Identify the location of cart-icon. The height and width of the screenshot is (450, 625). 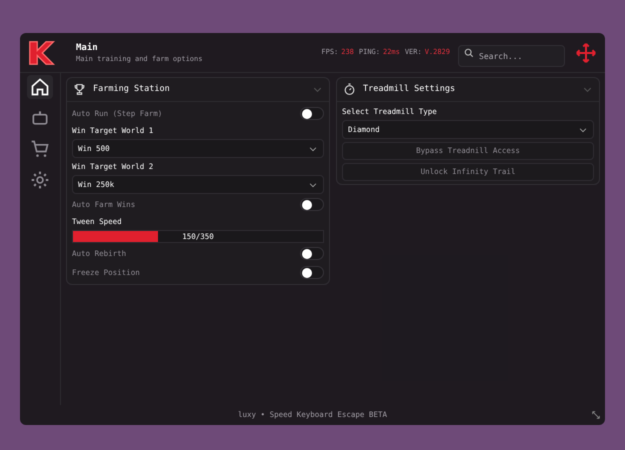
(40, 149).